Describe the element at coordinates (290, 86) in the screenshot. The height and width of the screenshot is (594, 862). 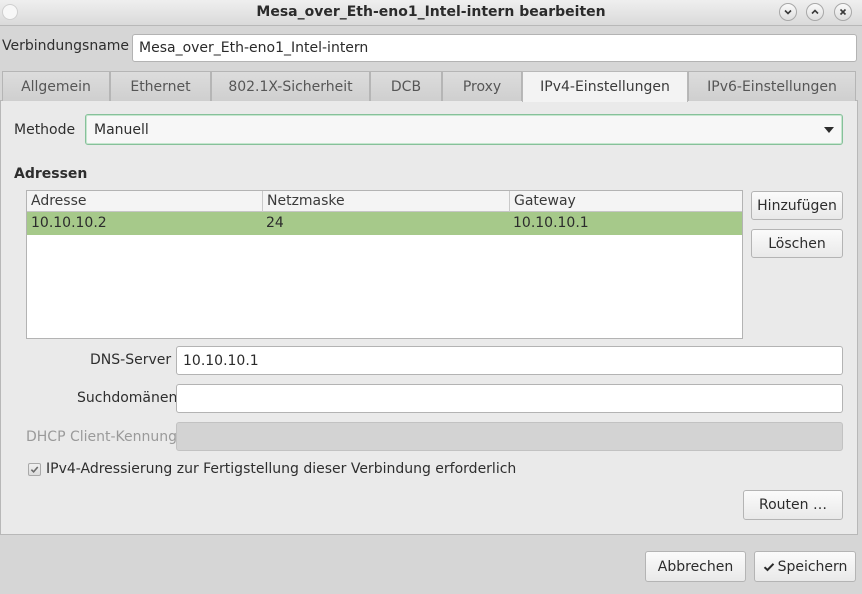
I see `tab-8021x-security: 802.1X-Sicherheit` at that location.